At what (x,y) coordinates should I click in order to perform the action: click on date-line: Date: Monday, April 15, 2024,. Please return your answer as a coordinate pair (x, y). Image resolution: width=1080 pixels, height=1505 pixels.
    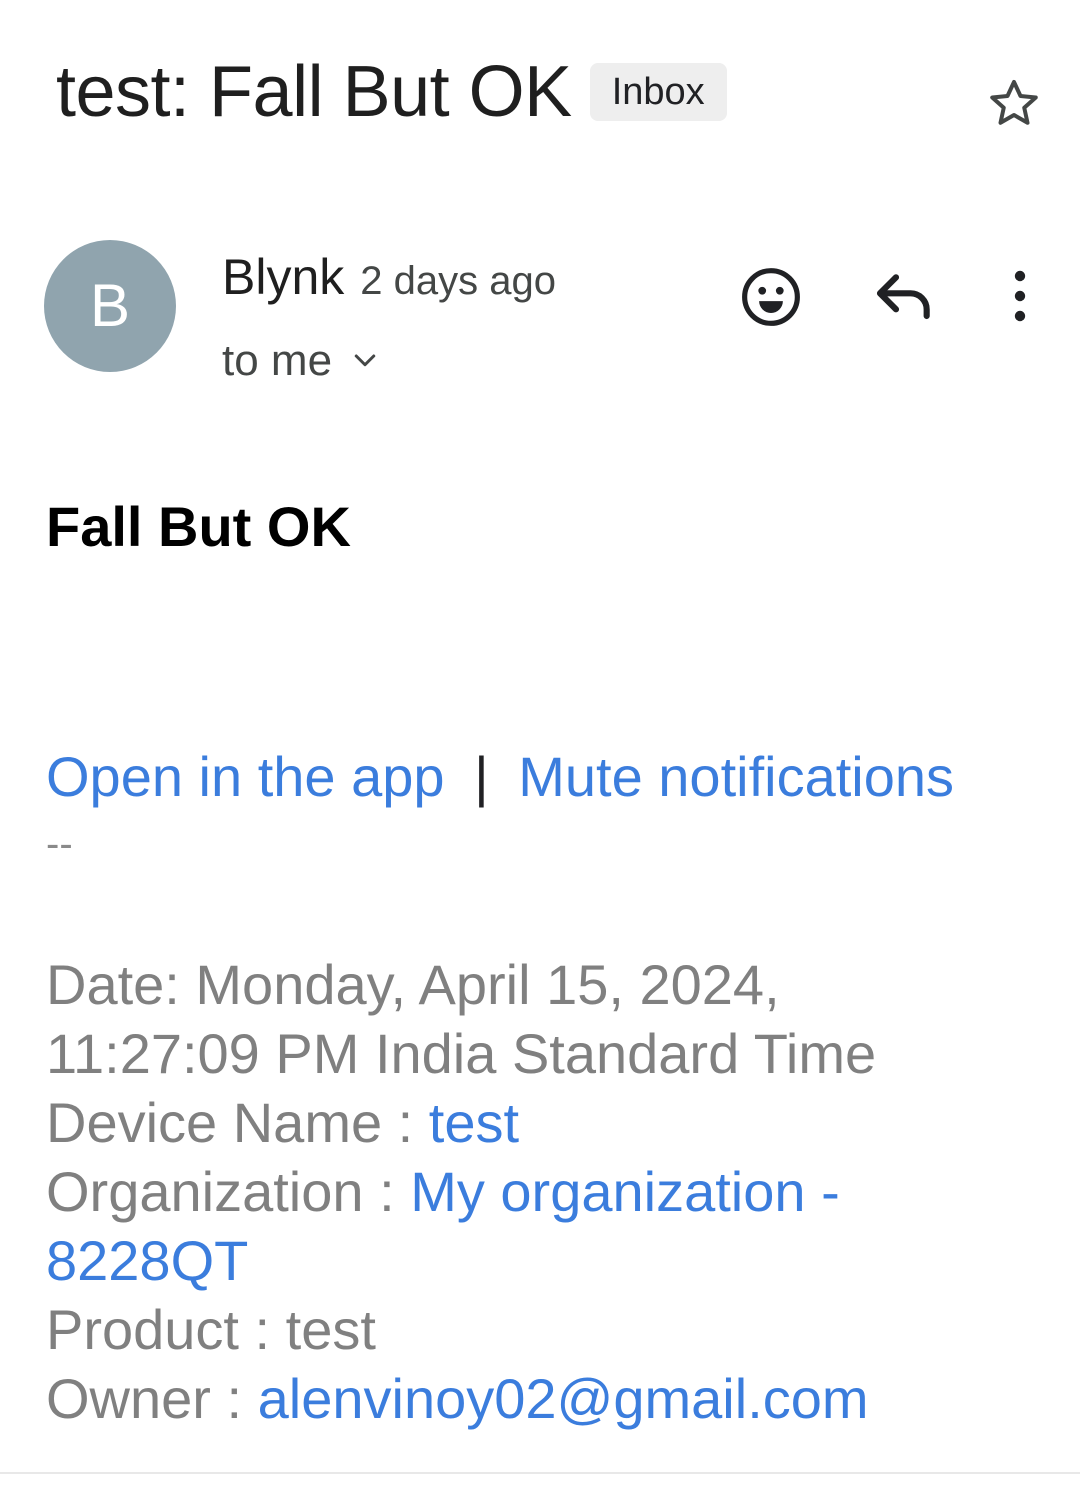
    Looking at the image, I should click on (413, 984).